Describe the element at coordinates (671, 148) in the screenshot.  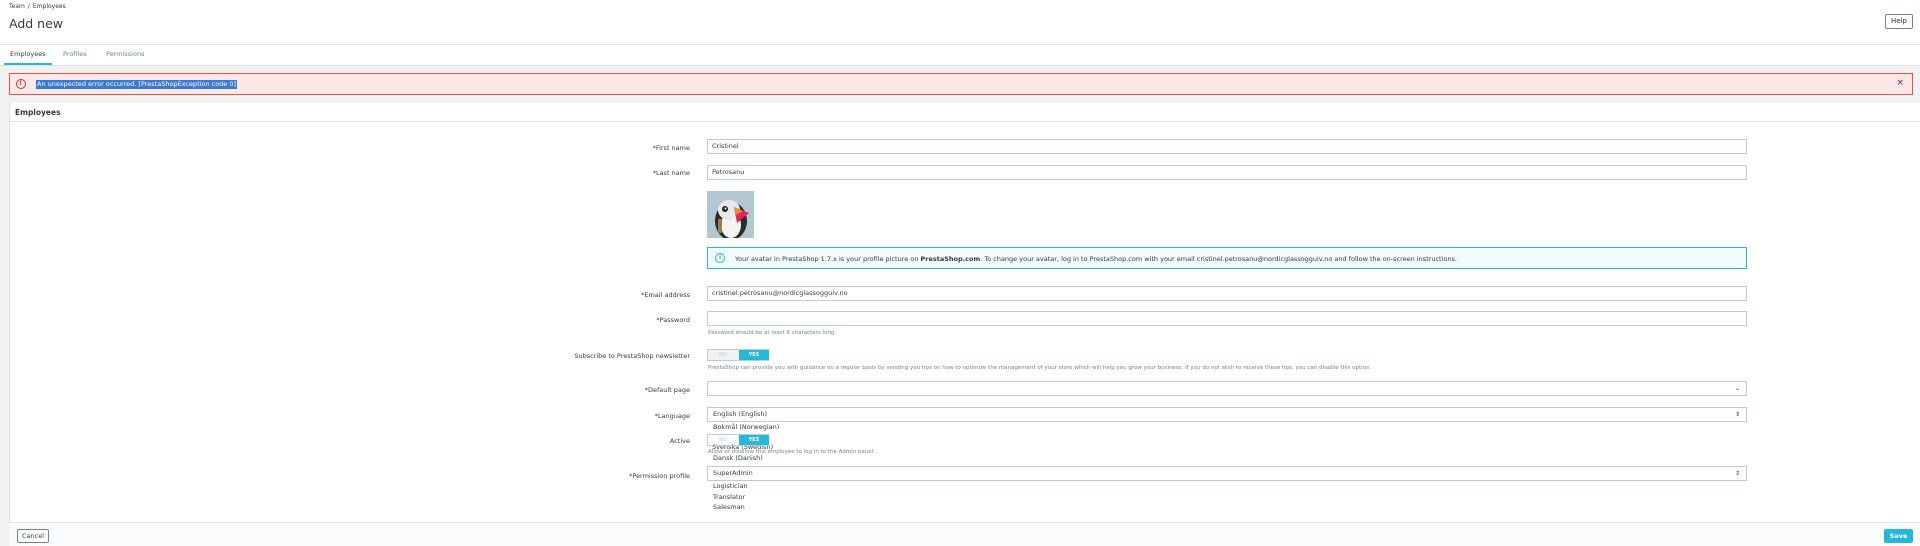
I see `first-name-label: *First name` at that location.